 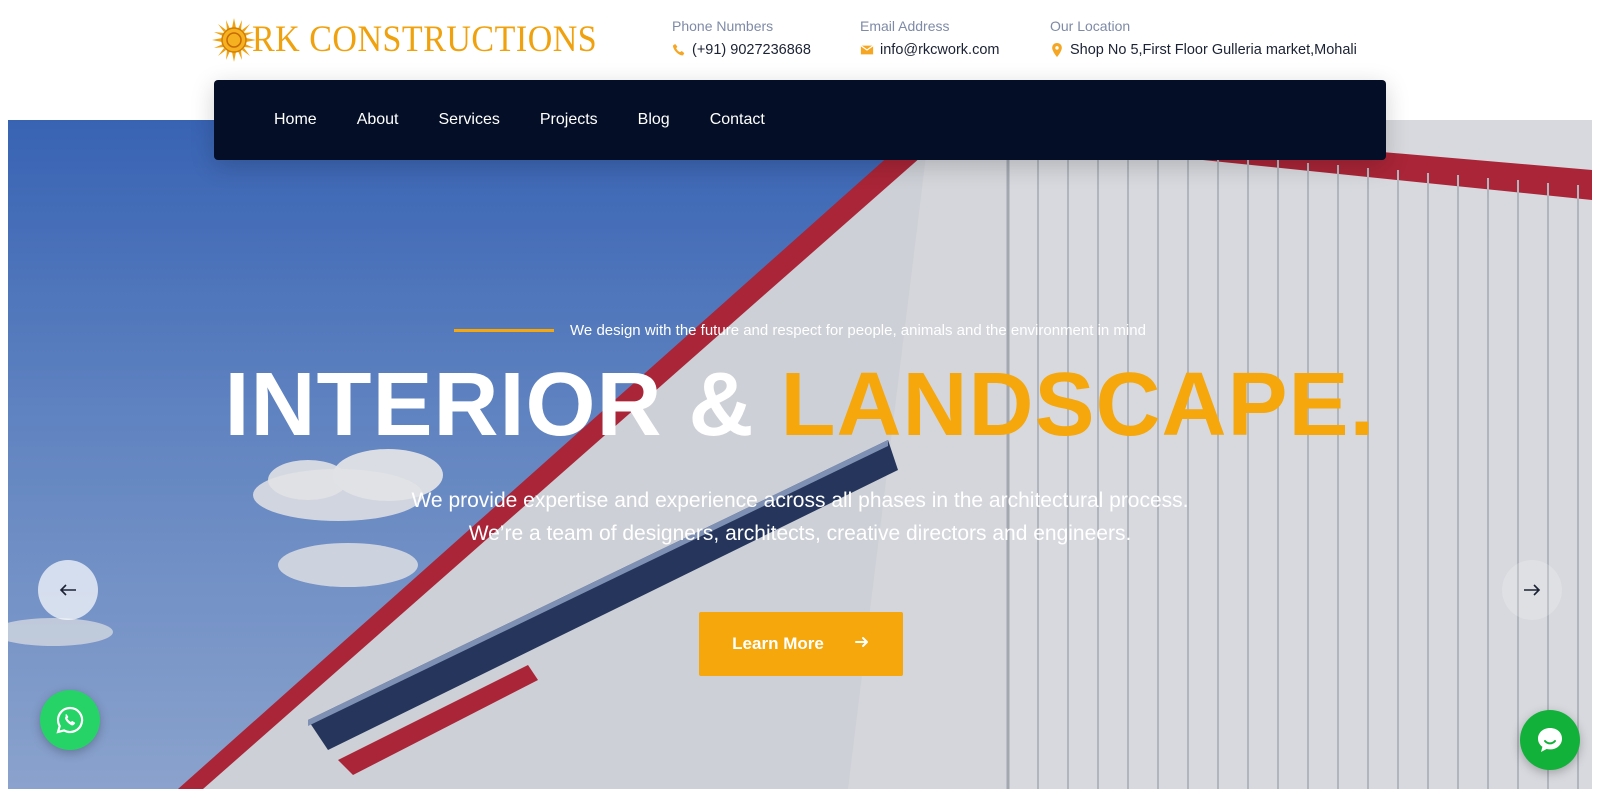 I want to click on contact-email-value-row: info@rkcwork.com, so click(x=929, y=50).